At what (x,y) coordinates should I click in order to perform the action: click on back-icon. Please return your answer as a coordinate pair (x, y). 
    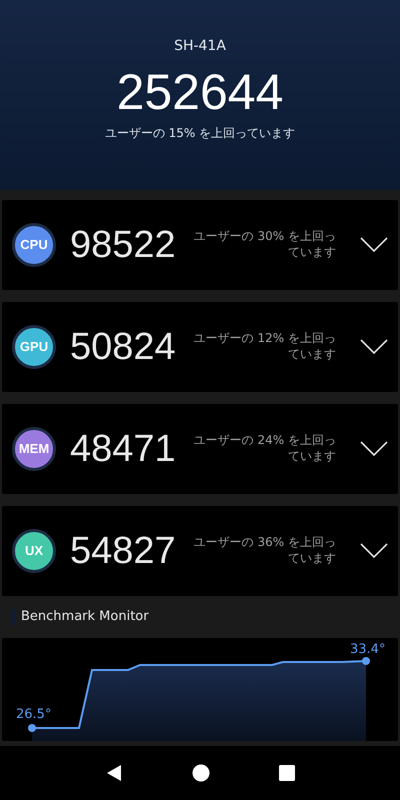
    Looking at the image, I should click on (113, 773).